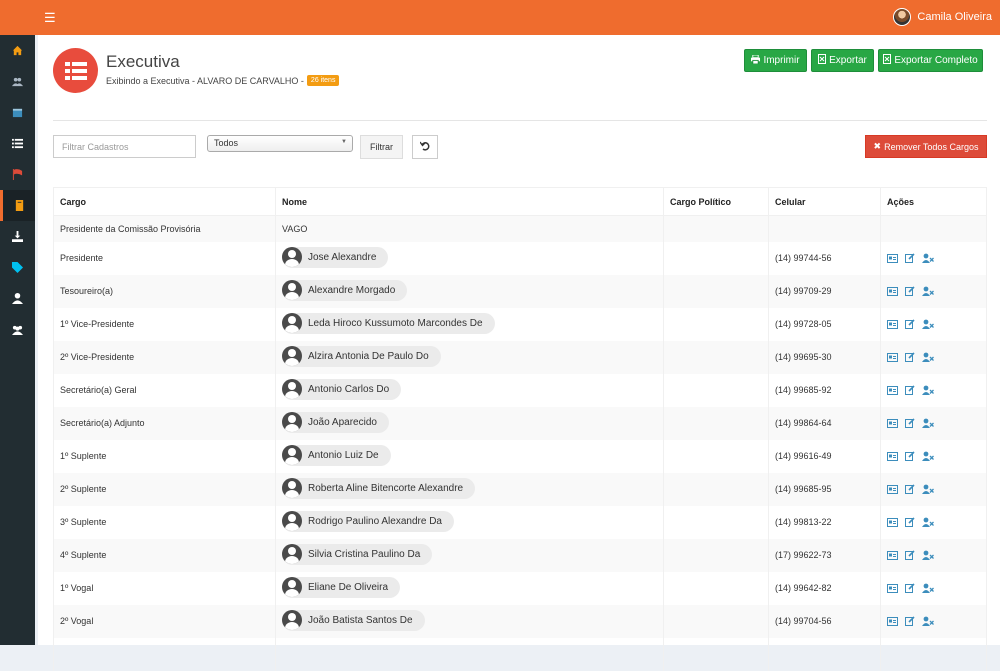  Describe the element at coordinates (469, 201) in the screenshot. I see `header-nome: Nome` at that location.